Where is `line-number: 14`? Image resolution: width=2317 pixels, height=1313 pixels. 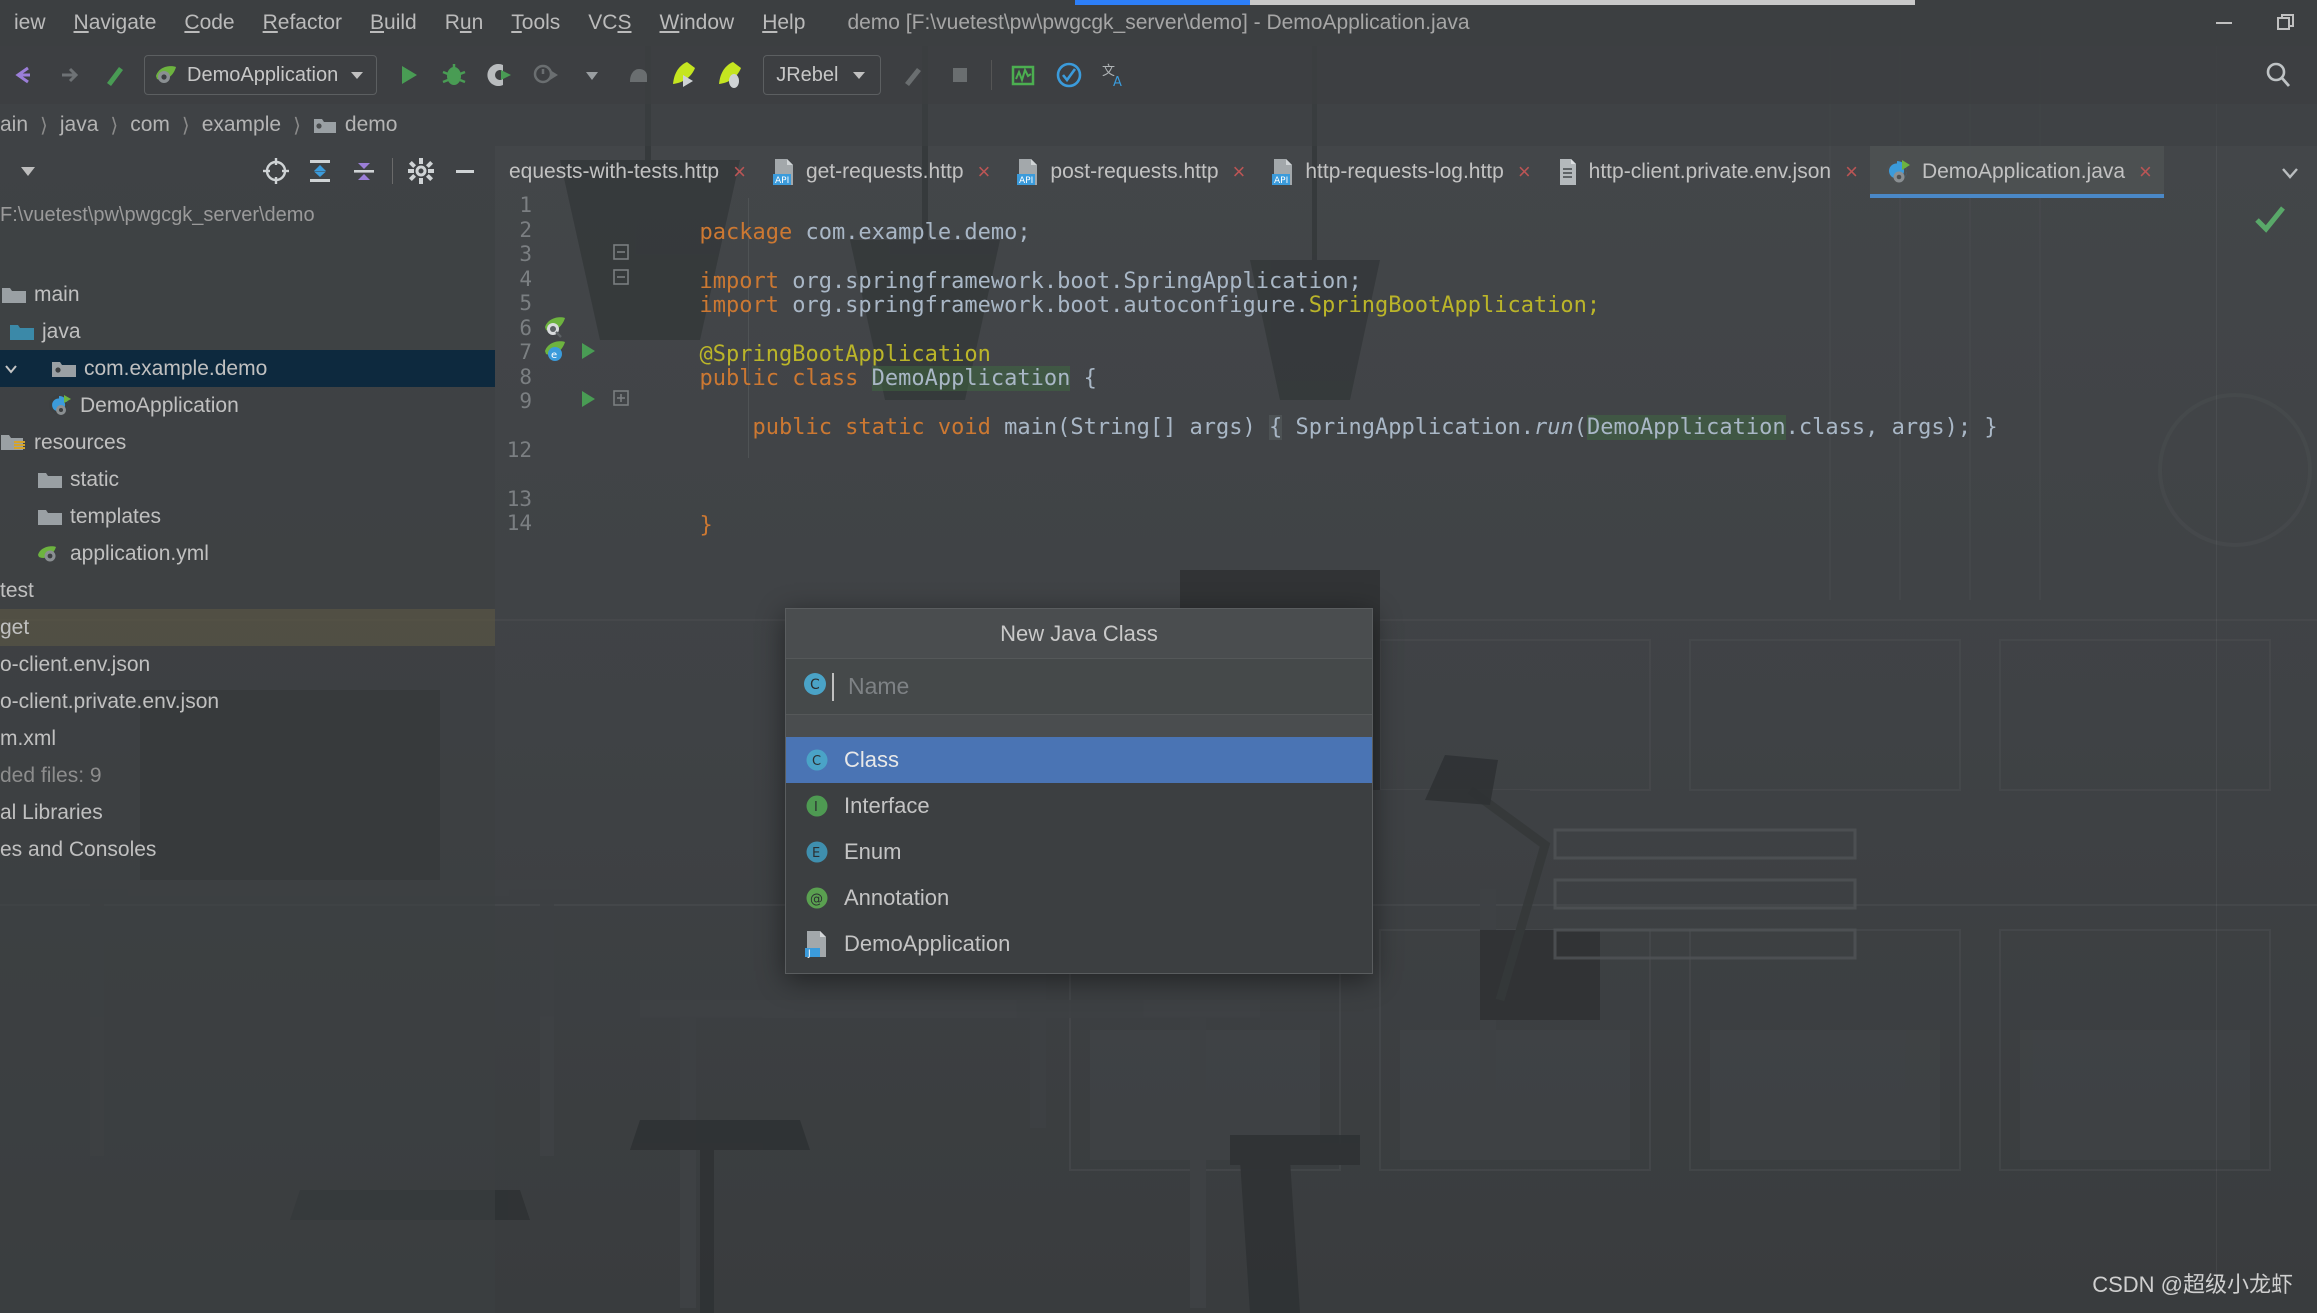 line-number: 14 is located at coordinates (519, 523).